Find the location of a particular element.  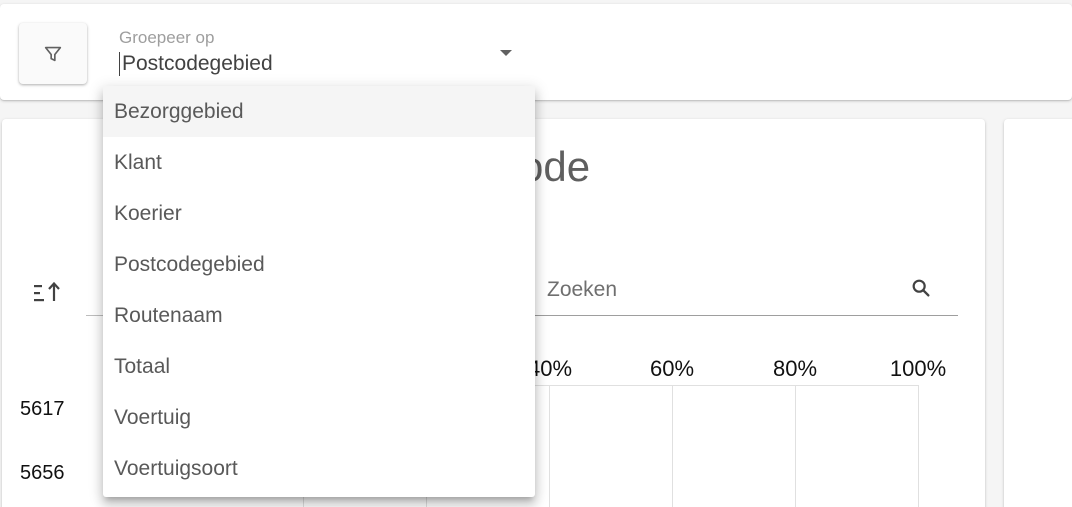

menu-item-voertuigsoort: Voertuigsoort is located at coordinates (319, 468).